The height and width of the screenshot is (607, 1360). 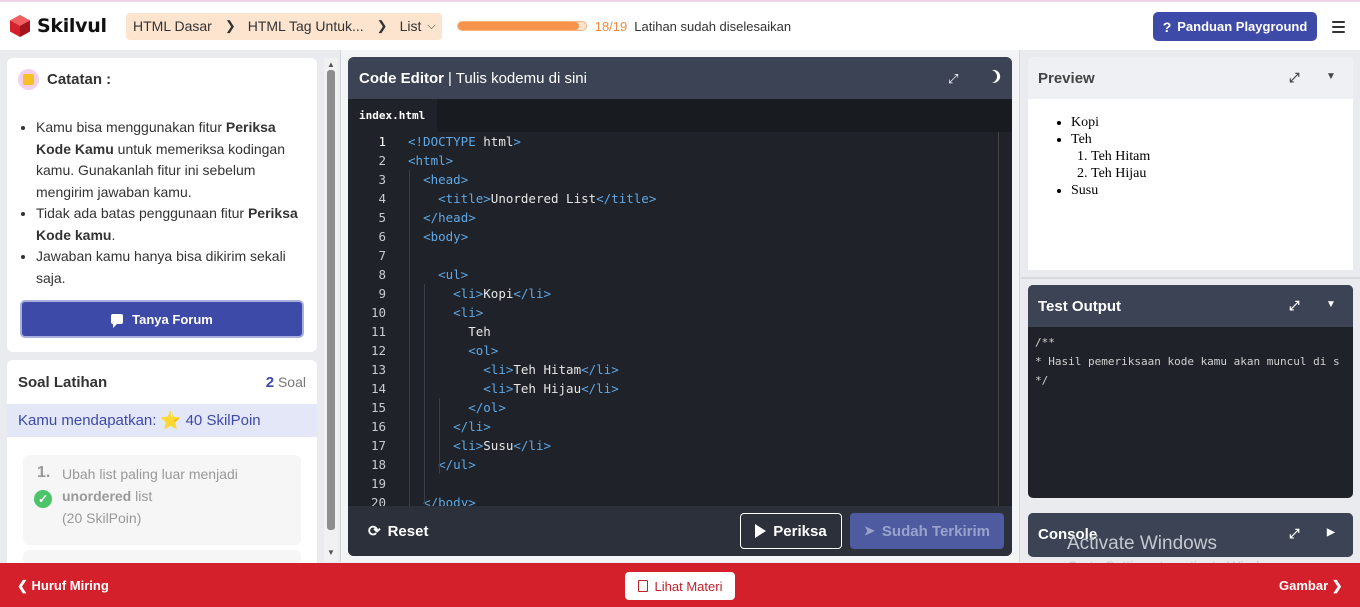 I want to click on prev-lesson-label: Huruf Miring, so click(x=70, y=585).